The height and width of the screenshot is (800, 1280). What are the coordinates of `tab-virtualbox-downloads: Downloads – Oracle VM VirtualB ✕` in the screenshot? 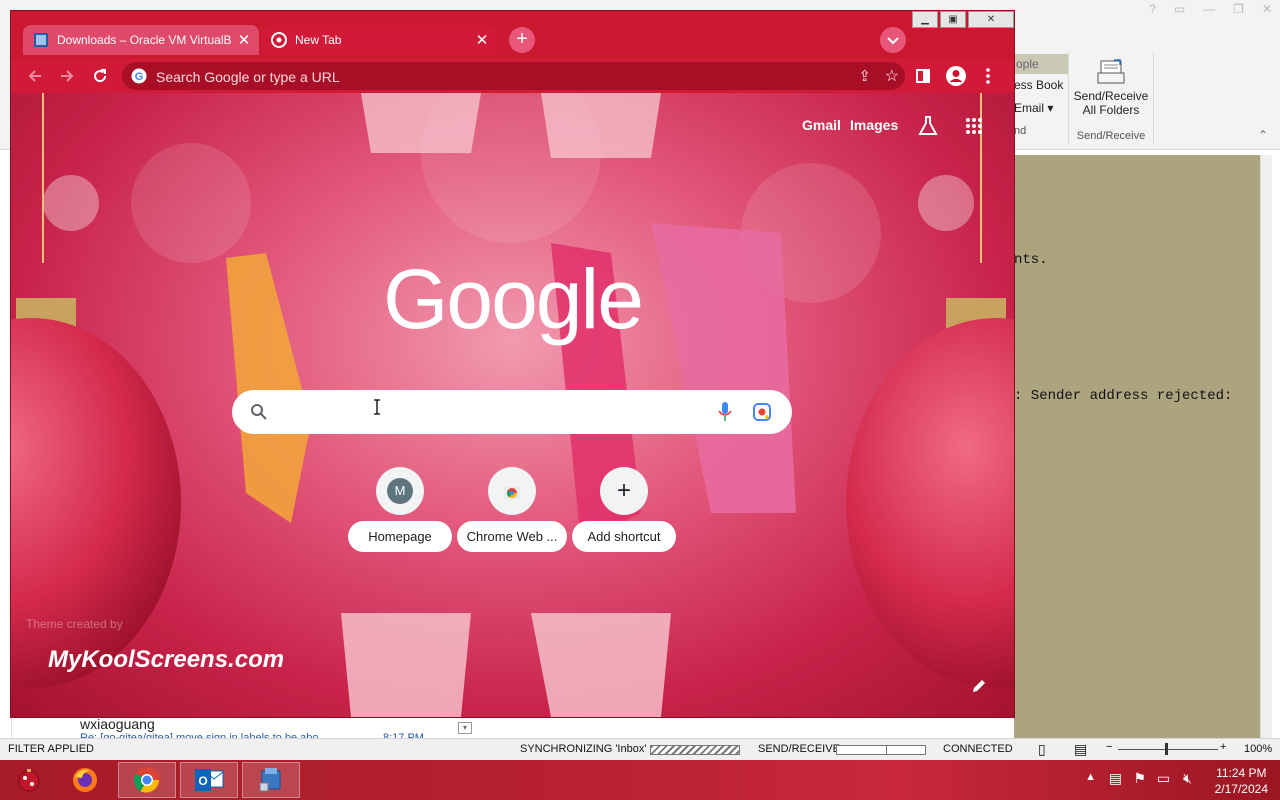 It's located at (141, 40).